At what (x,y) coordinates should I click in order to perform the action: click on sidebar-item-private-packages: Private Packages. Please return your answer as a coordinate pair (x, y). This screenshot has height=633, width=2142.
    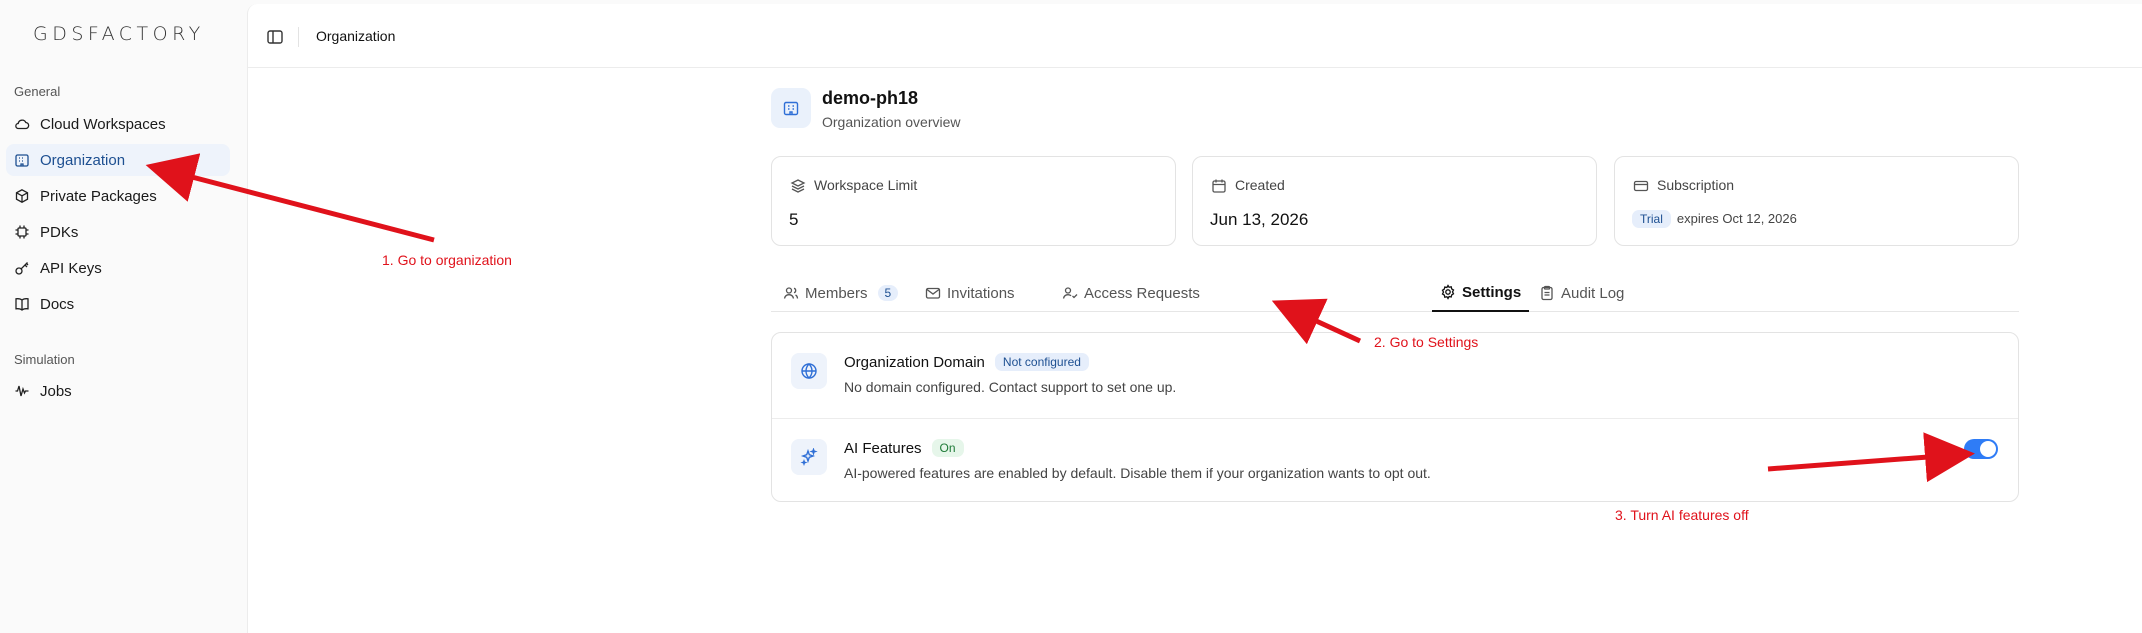
    Looking at the image, I should click on (118, 196).